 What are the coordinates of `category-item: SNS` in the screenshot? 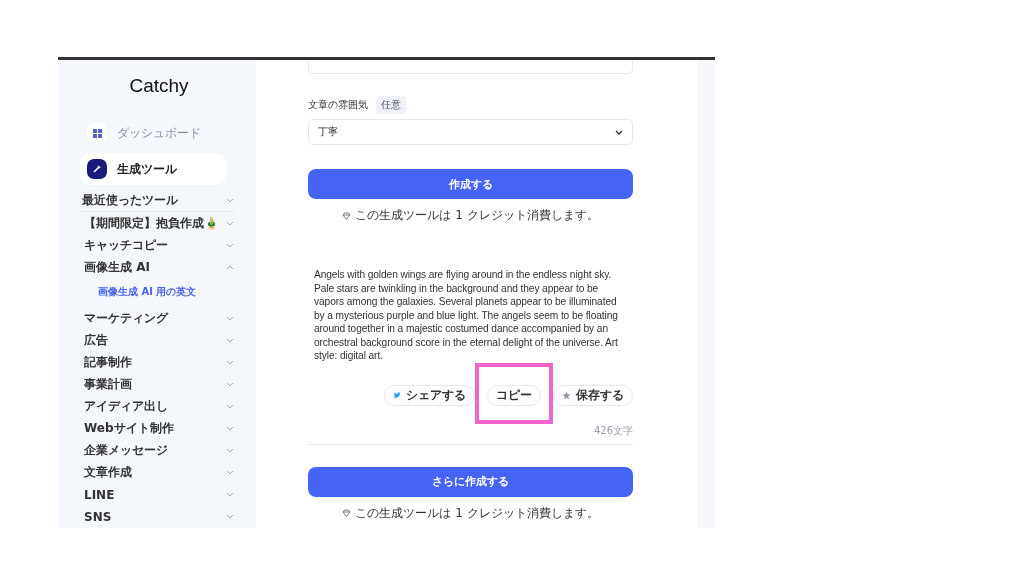 It's located at (159, 517).